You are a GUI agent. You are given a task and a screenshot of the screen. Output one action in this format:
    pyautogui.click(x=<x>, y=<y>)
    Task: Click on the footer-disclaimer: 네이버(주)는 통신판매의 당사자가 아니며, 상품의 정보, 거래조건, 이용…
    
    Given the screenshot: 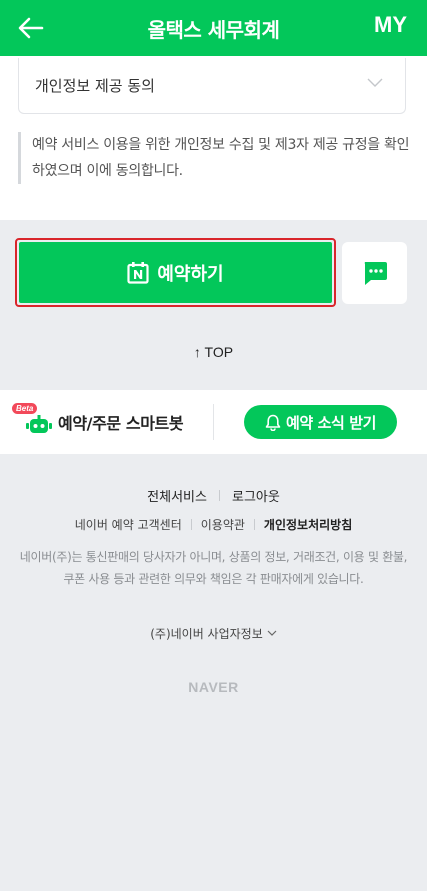 What is the action you would take?
    pyautogui.click(x=213, y=568)
    